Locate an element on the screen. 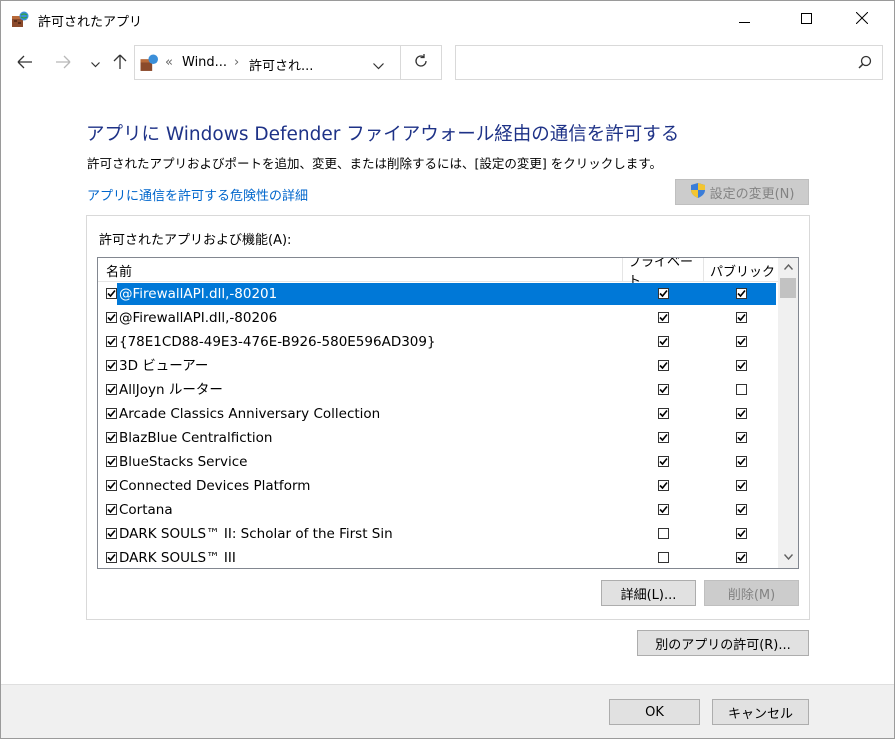  app-row: BlueStacks Service is located at coordinates (438, 462).